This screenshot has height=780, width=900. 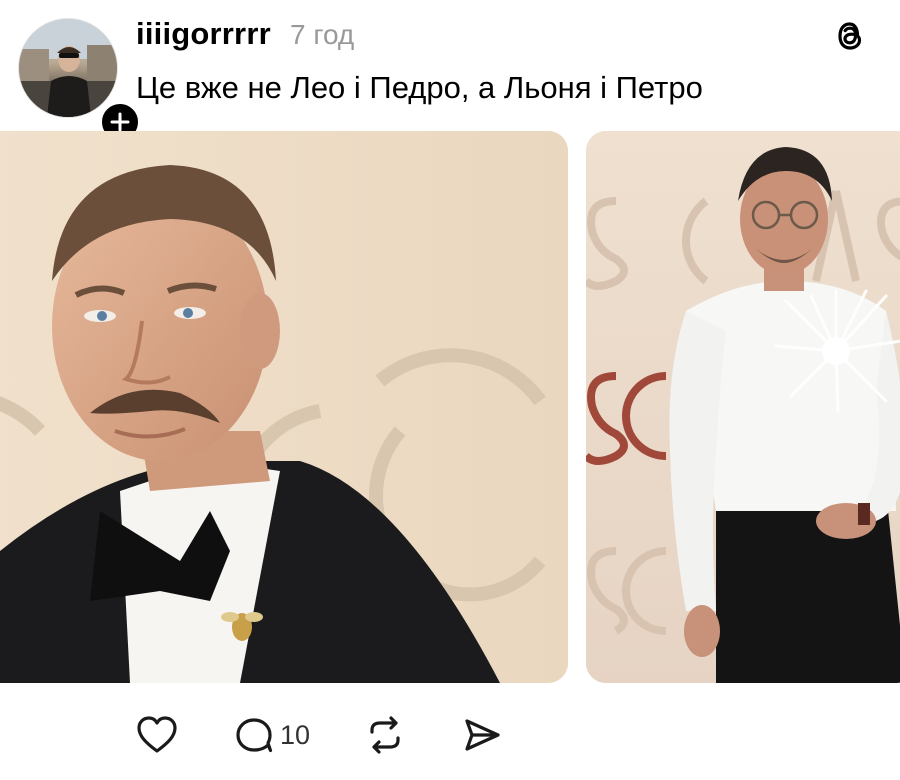 I want to click on post-text: Це вже не Лео і Педро, а Льоня і Петро, so click(x=419, y=87).